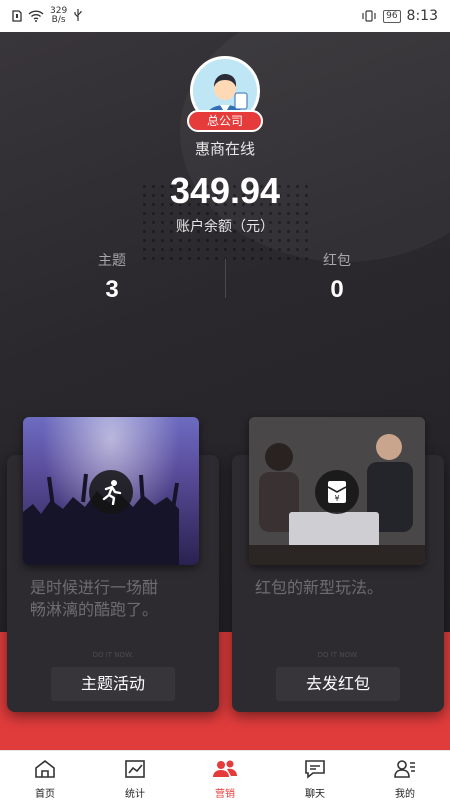  Describe the element at coordinates (315, 794) in the screenshot. I see `nav-label: 聊天` at that location.